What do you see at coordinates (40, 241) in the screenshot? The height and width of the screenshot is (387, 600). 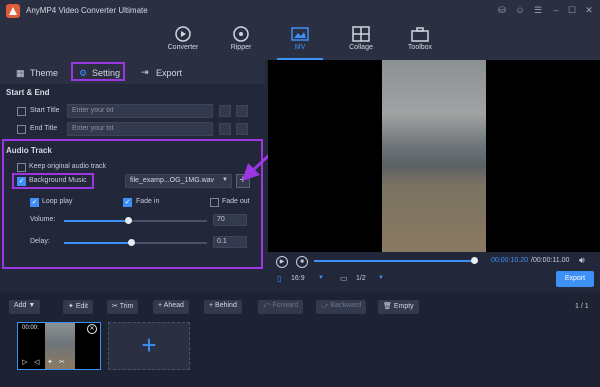 I see `delay-label: Delay:` at bounding box center [40, 241].